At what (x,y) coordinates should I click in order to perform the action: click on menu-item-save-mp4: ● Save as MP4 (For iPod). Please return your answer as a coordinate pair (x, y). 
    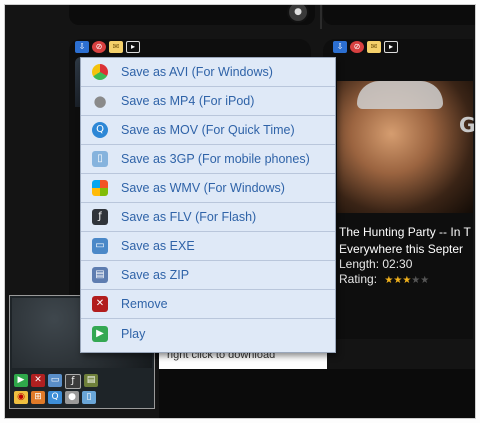
    Looking at the image, I should click on (208, 101).